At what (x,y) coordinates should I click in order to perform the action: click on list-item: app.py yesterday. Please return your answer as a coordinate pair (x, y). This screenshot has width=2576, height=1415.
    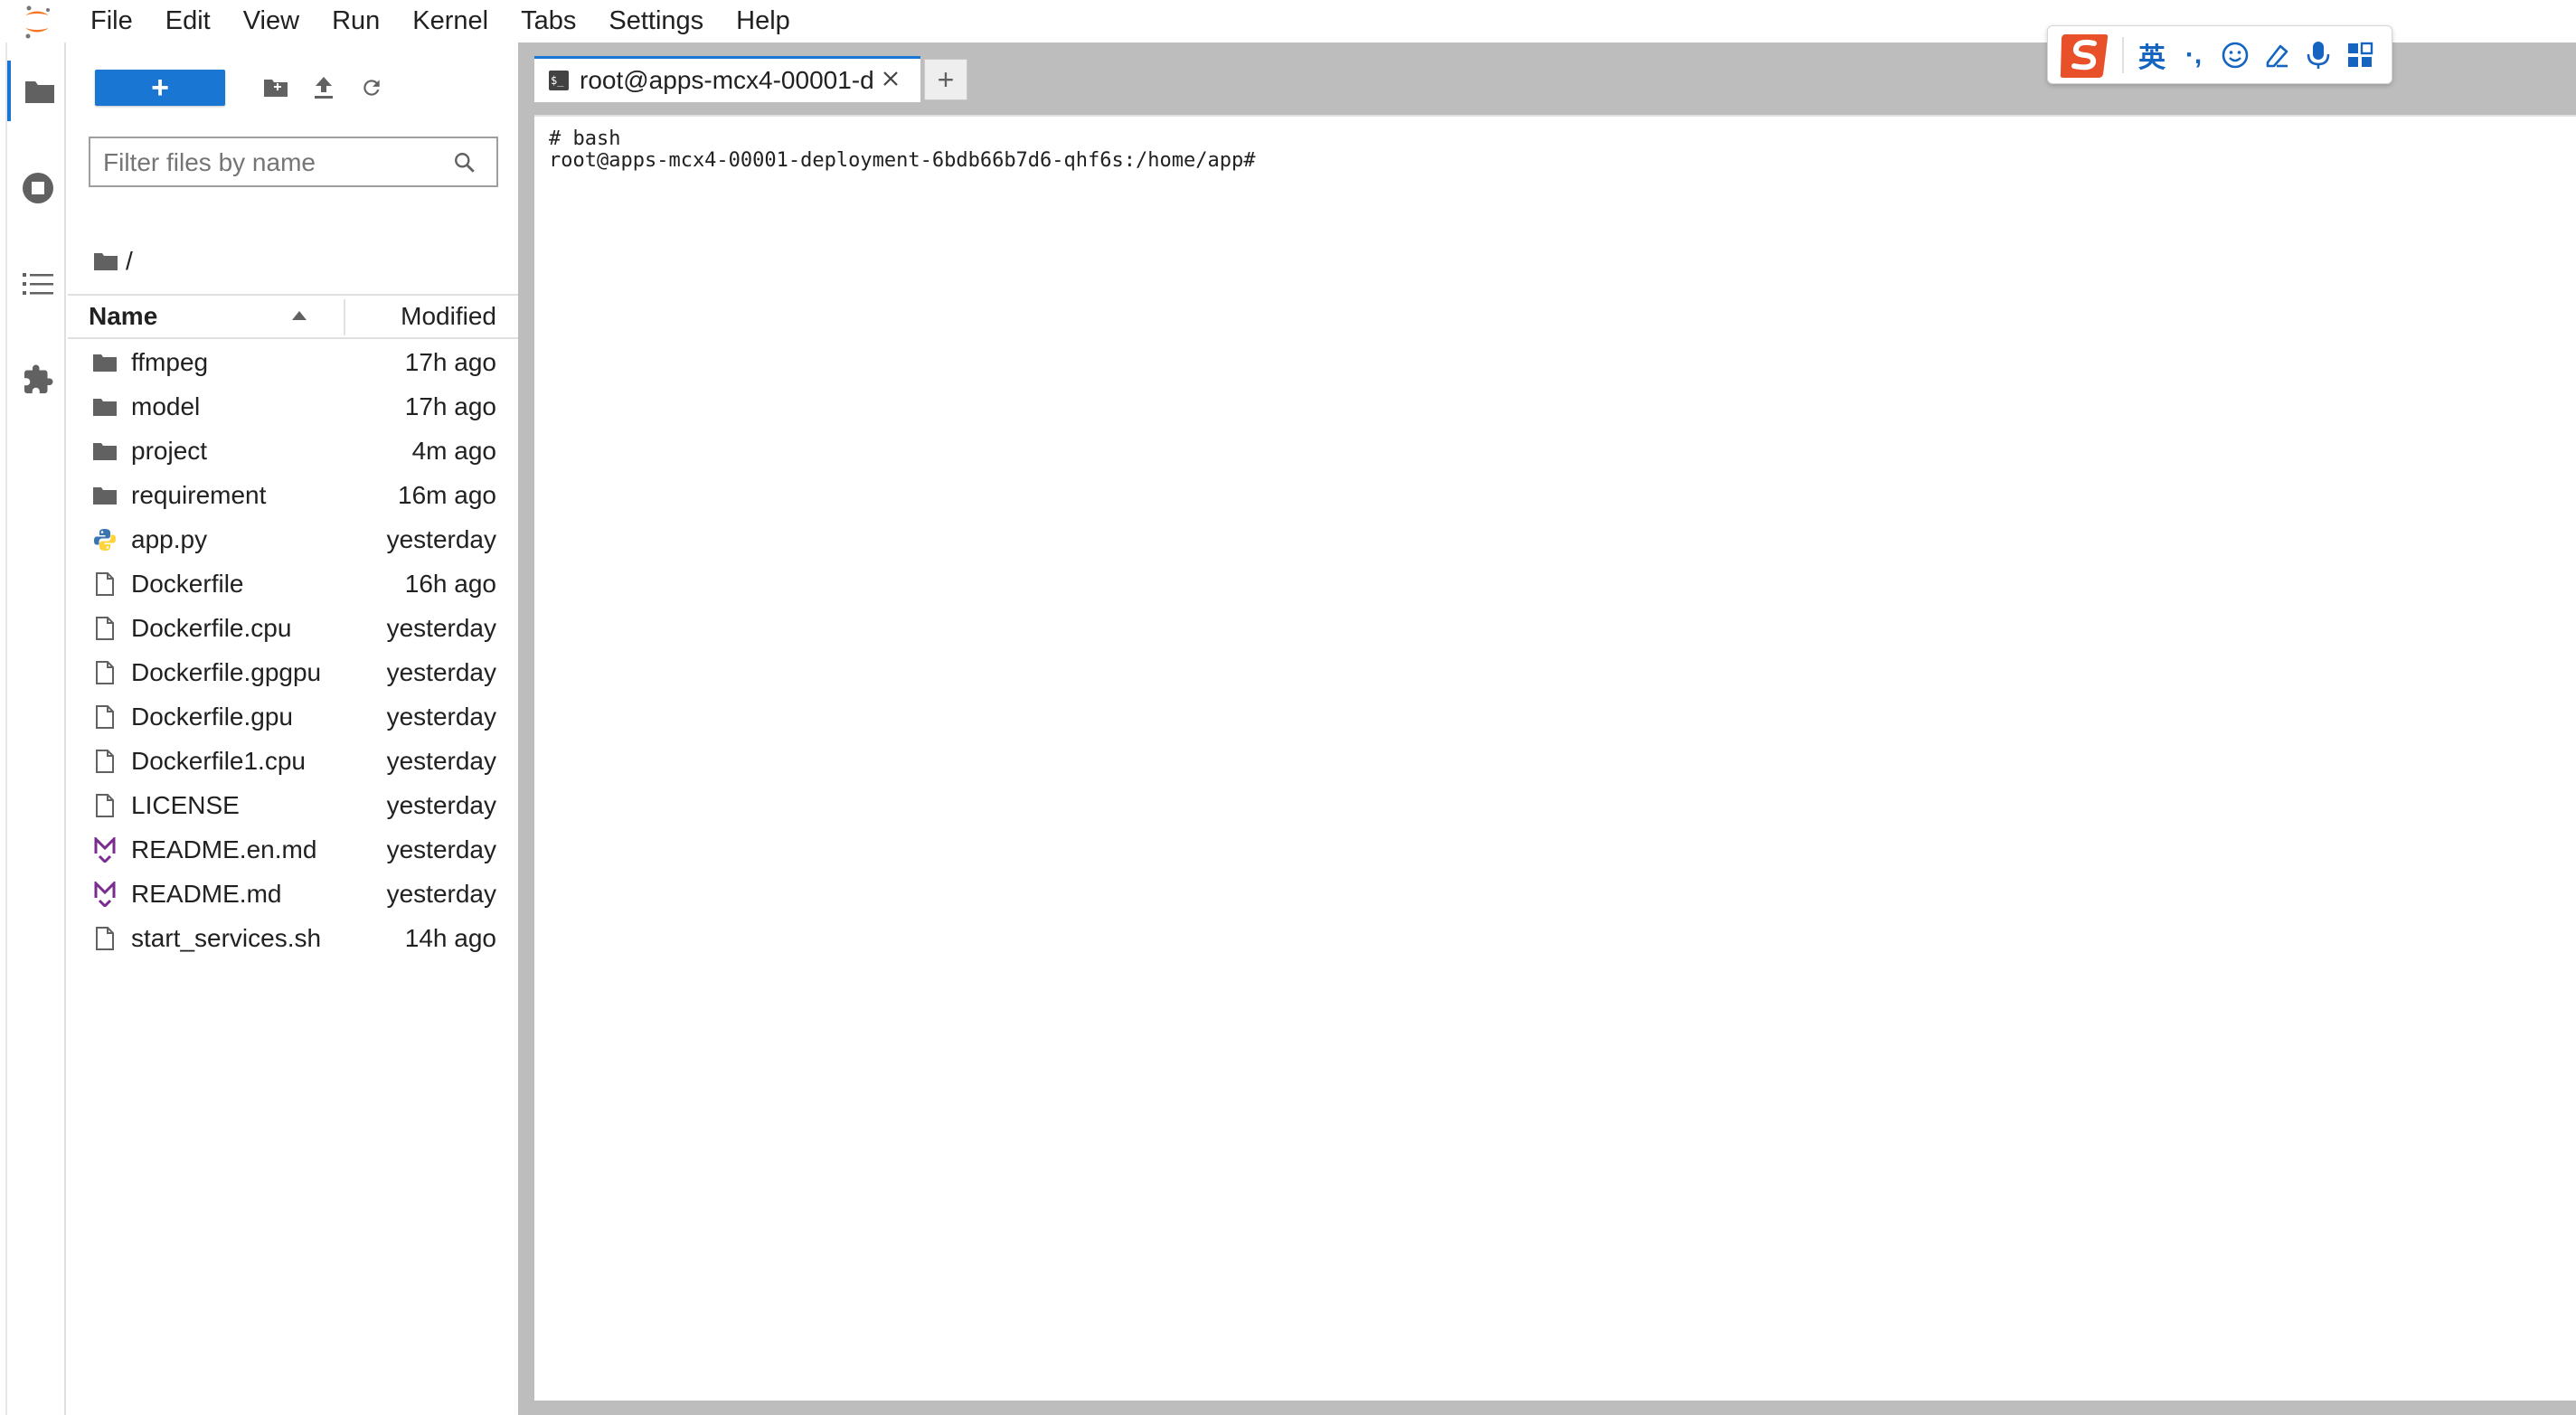
    Looking at the image, I should click on (293, 539).